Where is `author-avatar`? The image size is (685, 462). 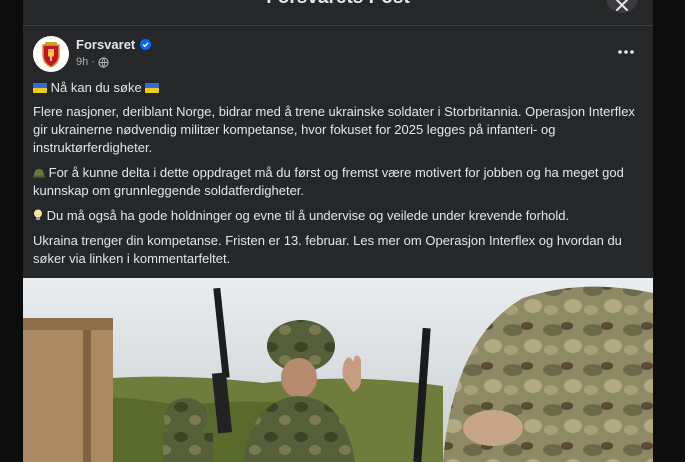 author-avatar is located at coordinates (51, 54).